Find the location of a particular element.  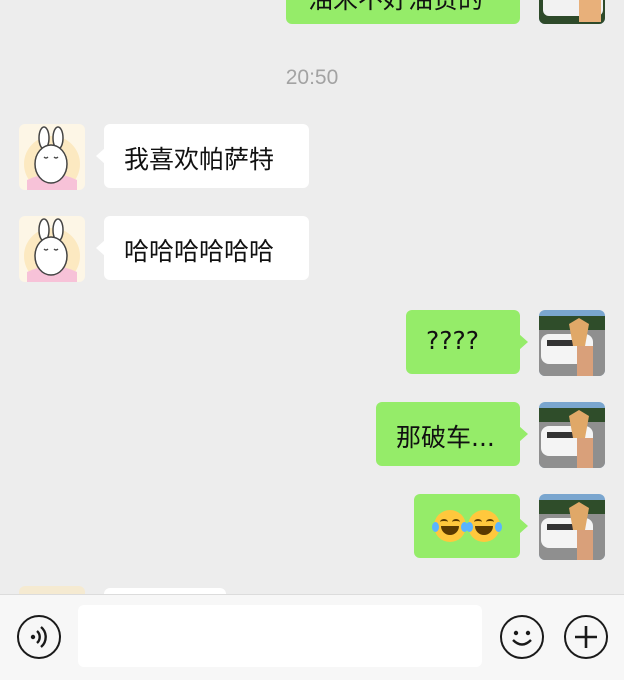

message-bubble-incoming: 哈哈哈哈哈哈 is located at coordinates (202, 248).